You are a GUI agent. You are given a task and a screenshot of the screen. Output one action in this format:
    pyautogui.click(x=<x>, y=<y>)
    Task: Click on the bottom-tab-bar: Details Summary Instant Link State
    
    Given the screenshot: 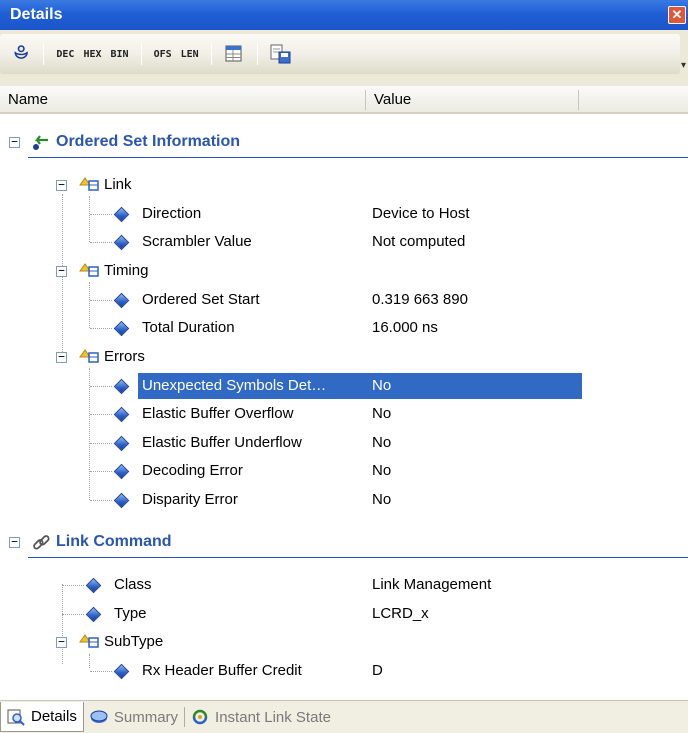 What is the action you would take?
    pyautogui.click(x=344, y=716)
    